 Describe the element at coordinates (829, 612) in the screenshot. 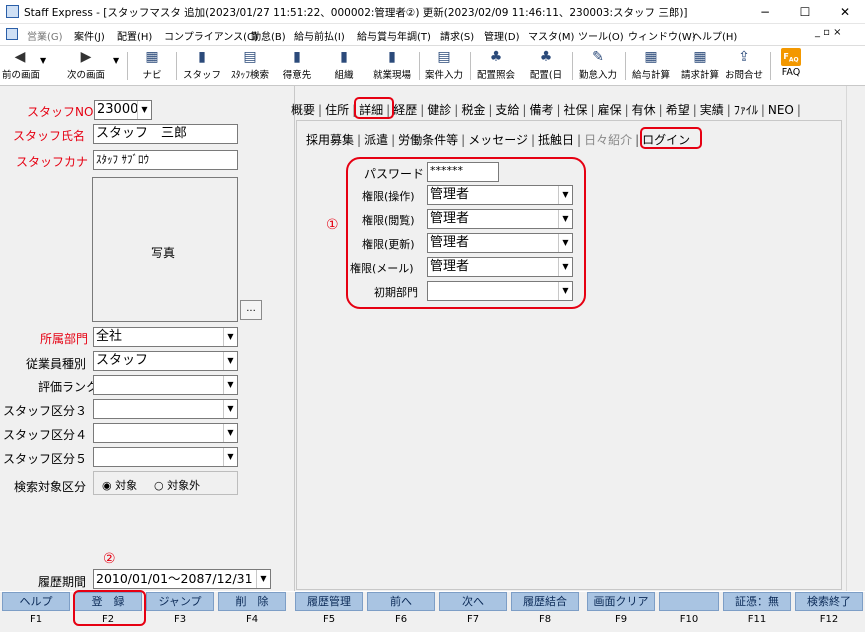

I see `f12-end-search-button: 検索終了 F12` at that location.